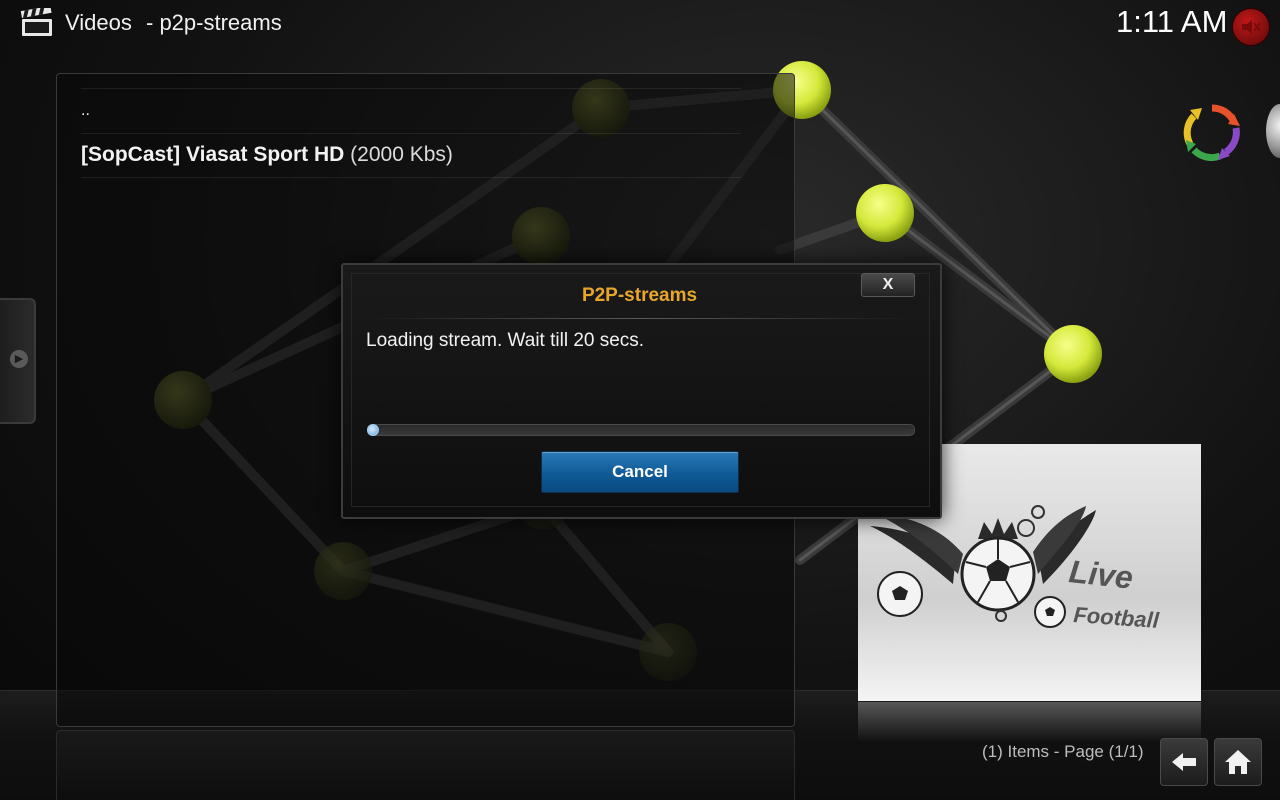 The image size is (1280, 800). I want to click on clapperboard-icon, so click(36, 22).